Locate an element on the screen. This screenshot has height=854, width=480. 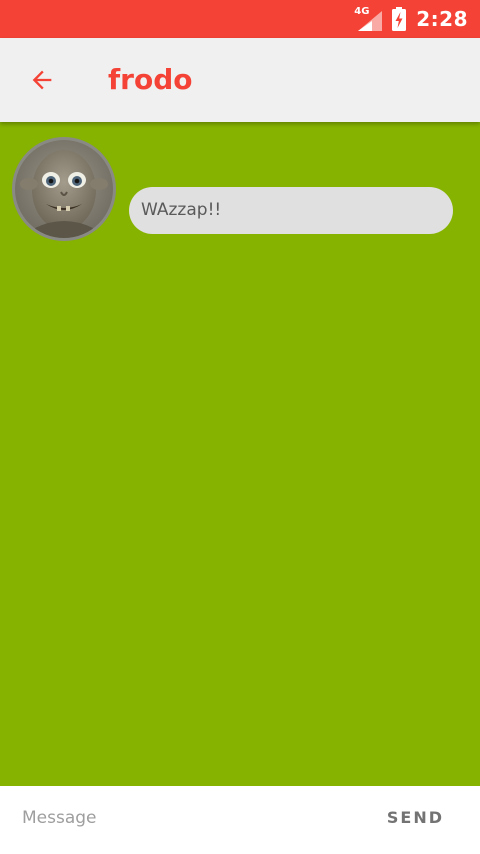
arrow-left-icon is located at coordinates (42, 80).